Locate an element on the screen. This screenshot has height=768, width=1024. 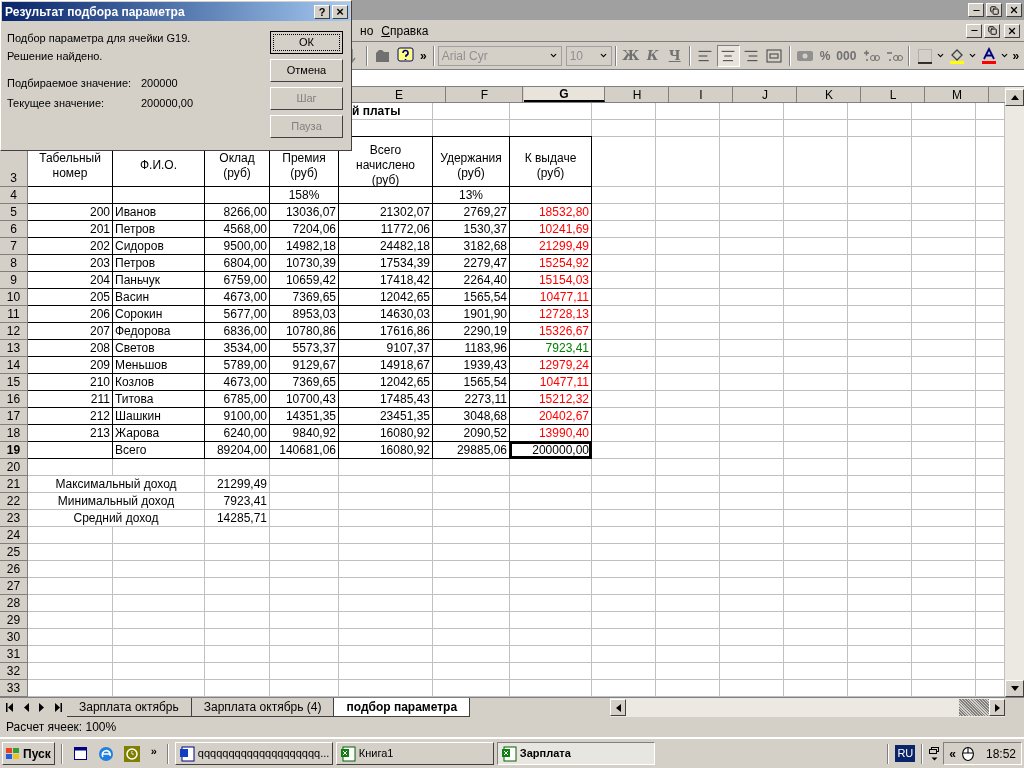
mouse-icon is located at coordinates (967, 753).